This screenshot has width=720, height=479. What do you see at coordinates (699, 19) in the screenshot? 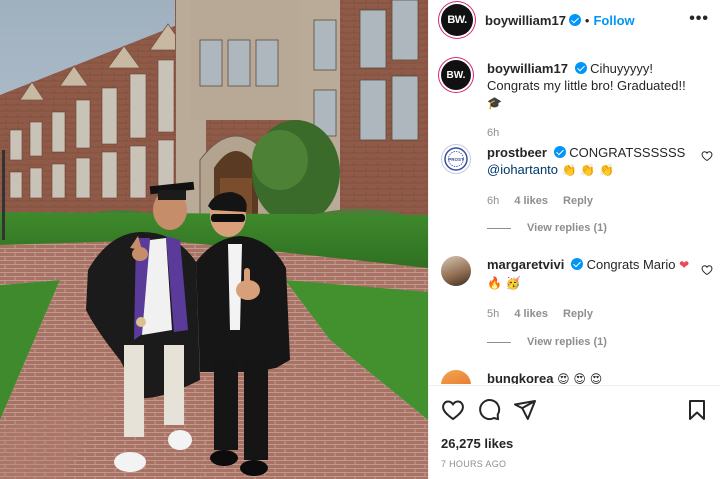
I see `more-options-icon: •••` at bounding box center [699, 19].